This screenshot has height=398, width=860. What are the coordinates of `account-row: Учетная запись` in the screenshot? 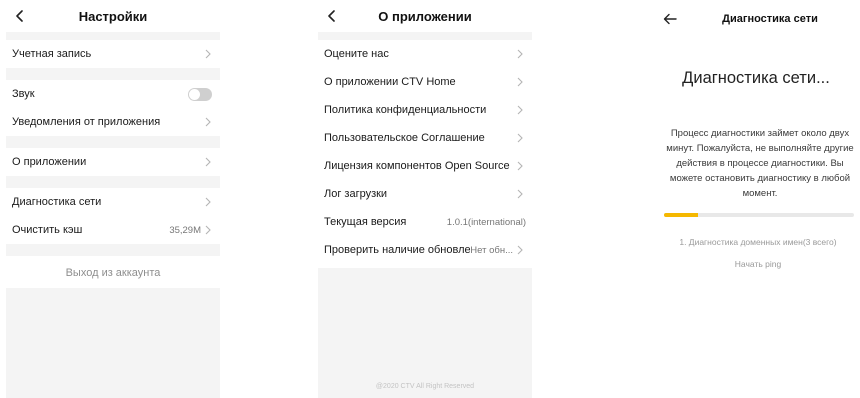 It's located at (113, 54).